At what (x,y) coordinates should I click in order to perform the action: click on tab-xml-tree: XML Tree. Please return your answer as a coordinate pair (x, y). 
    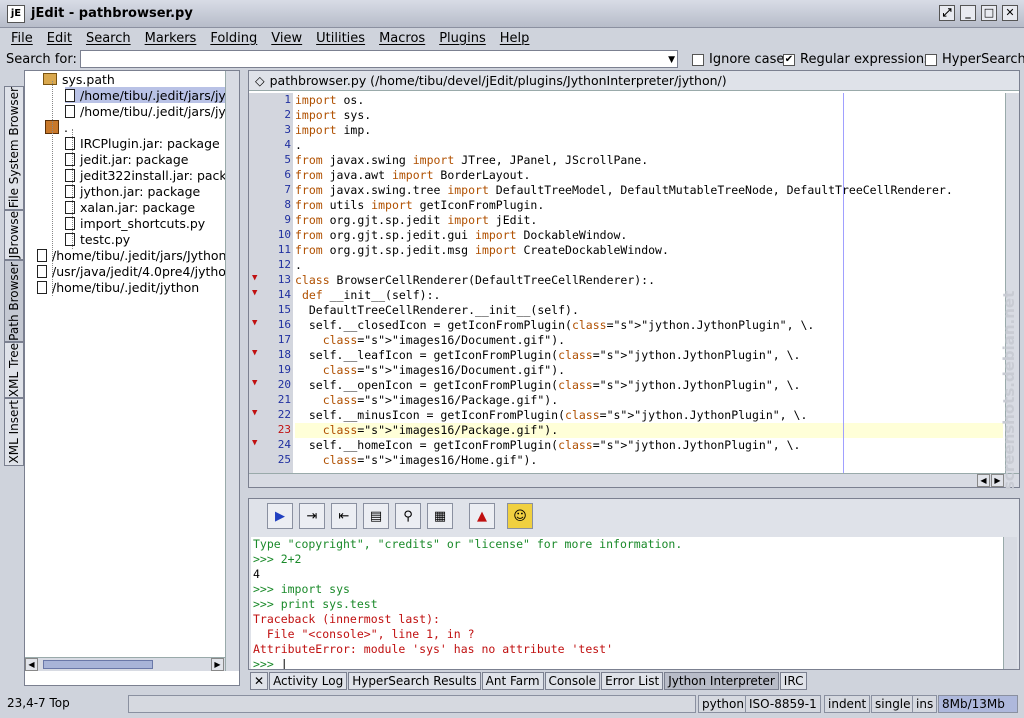
    Looking at the image, I should click on (14, 370).